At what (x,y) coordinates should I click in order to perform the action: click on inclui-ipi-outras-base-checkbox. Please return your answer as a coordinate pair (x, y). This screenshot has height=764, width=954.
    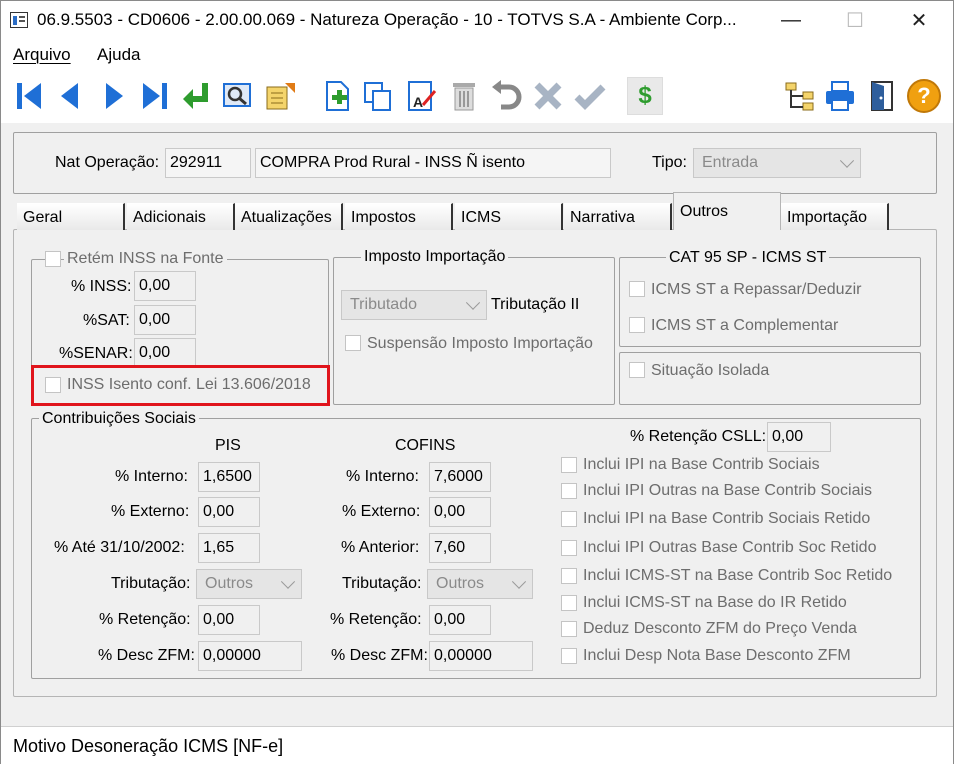
    Looking at the image, I should click on (569, 491).